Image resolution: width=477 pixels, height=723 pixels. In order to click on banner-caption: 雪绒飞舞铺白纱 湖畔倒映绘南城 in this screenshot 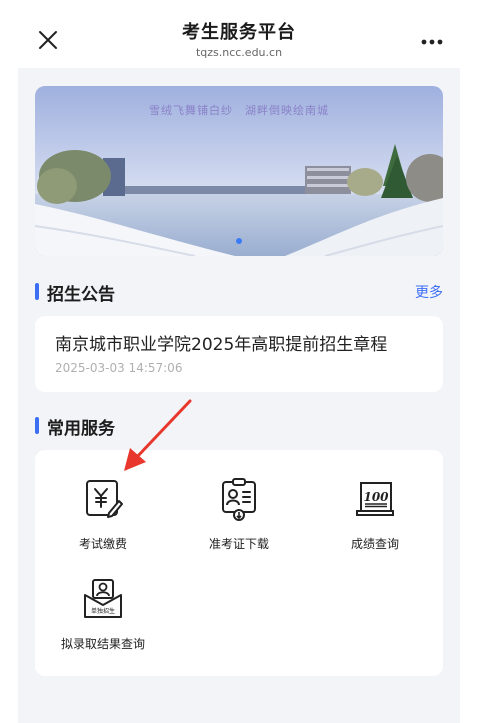, I will do `click(239, 110)`.